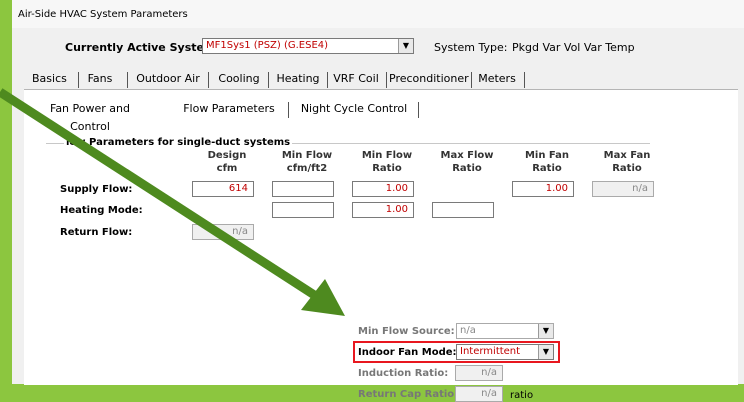 Image resolution: width=744 pixels, height=402 pixels. What do you see at coordinates (408, 394) in the screenshot?
I see `return-cap-ratio-label: Return Cap Ratio:` at bounding box center [408, 394].